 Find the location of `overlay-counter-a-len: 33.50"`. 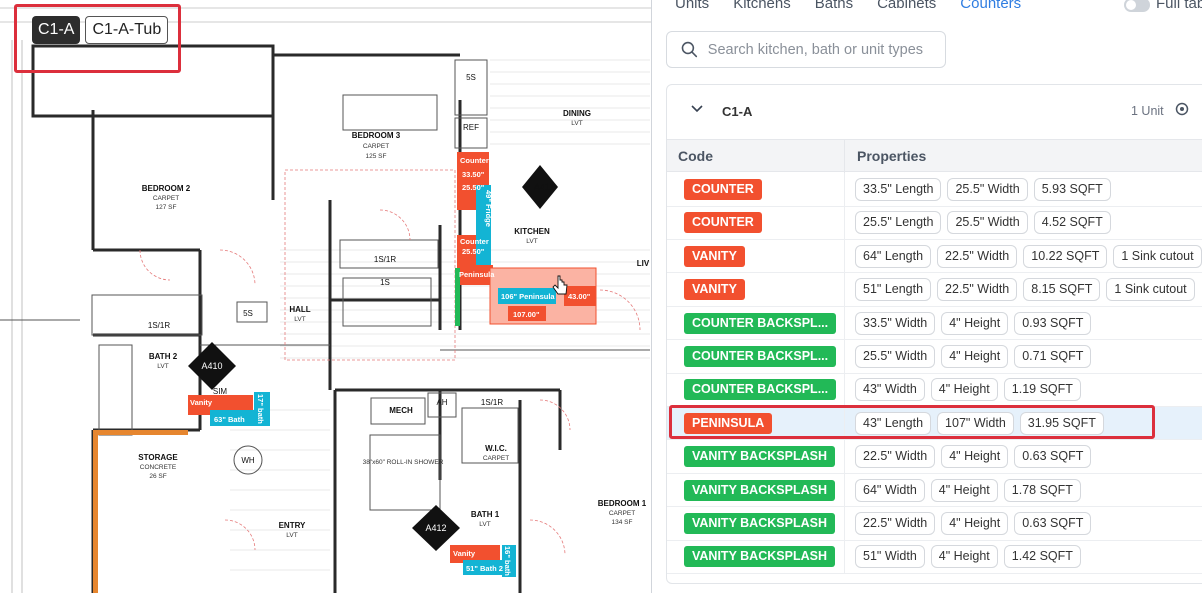

overlay-counter-a-len: 33.50" is located at coordinates (473, 174).